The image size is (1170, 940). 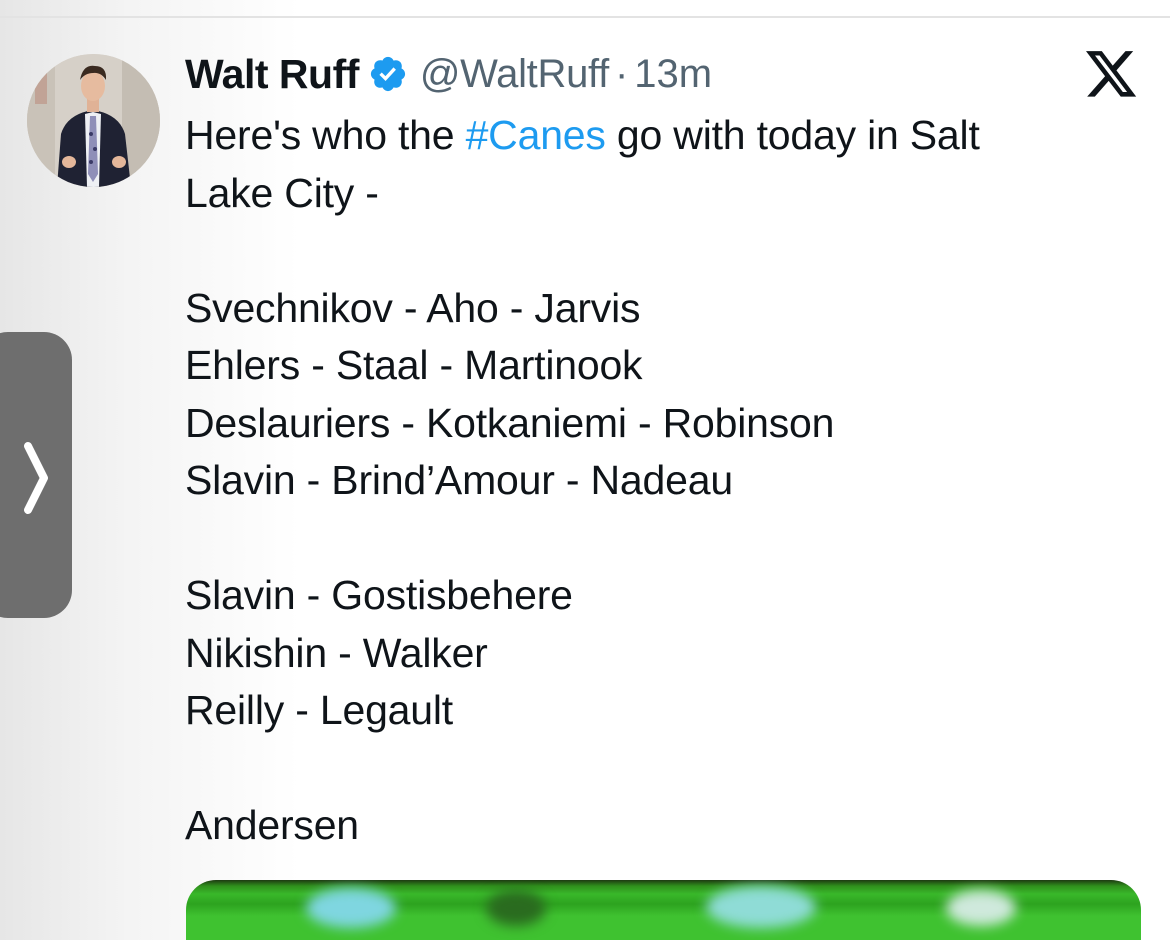 I want to click on author-handle: @WaltRuff, so click(x=514, y=74).